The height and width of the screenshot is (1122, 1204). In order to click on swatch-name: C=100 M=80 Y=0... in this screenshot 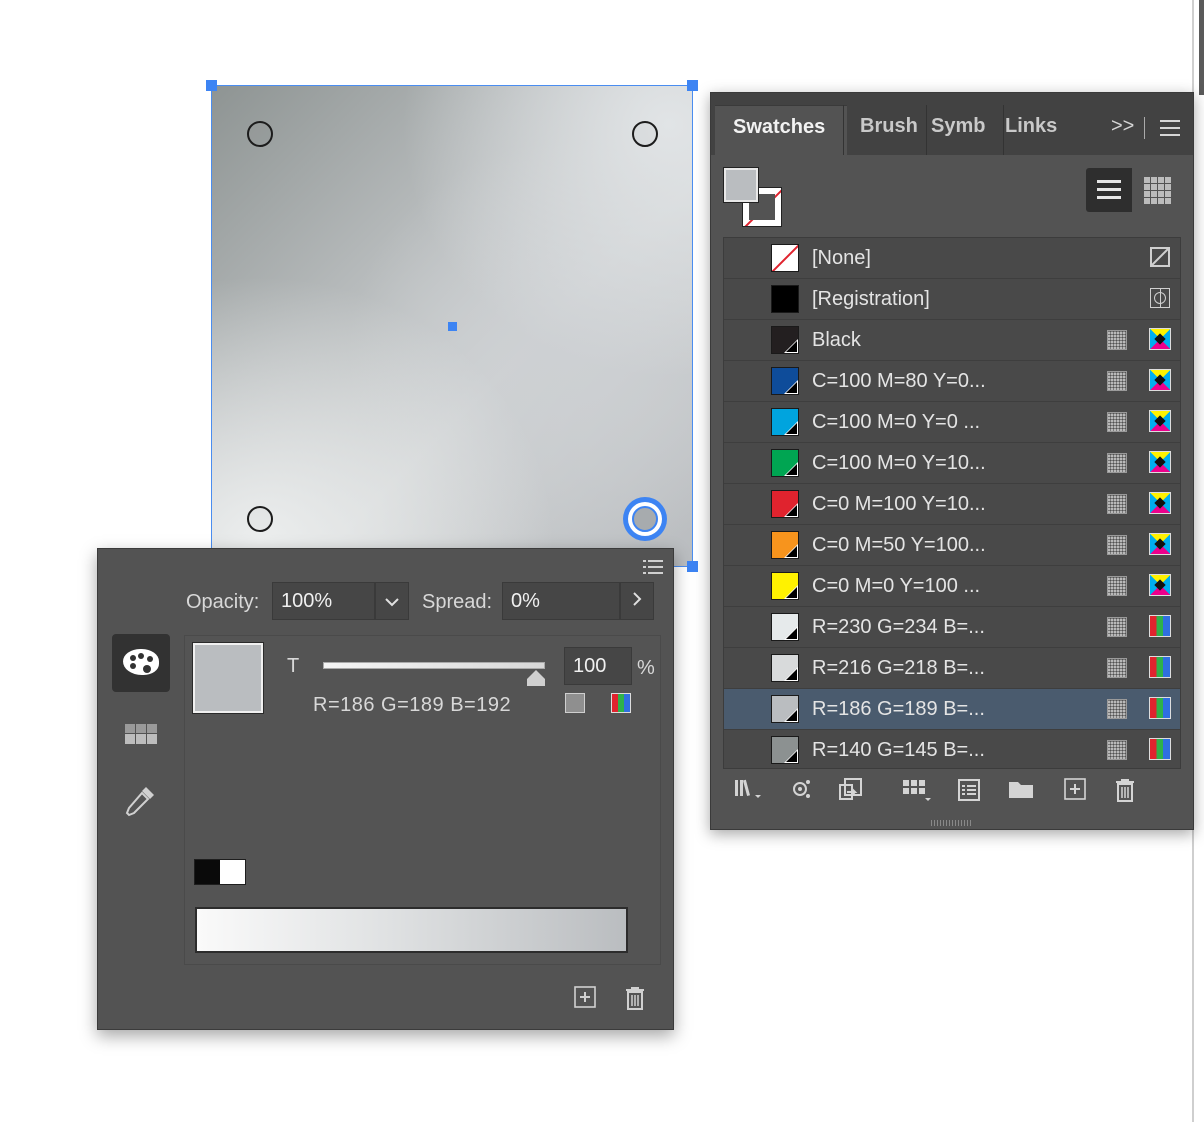, I will do `click(899, 381)`.